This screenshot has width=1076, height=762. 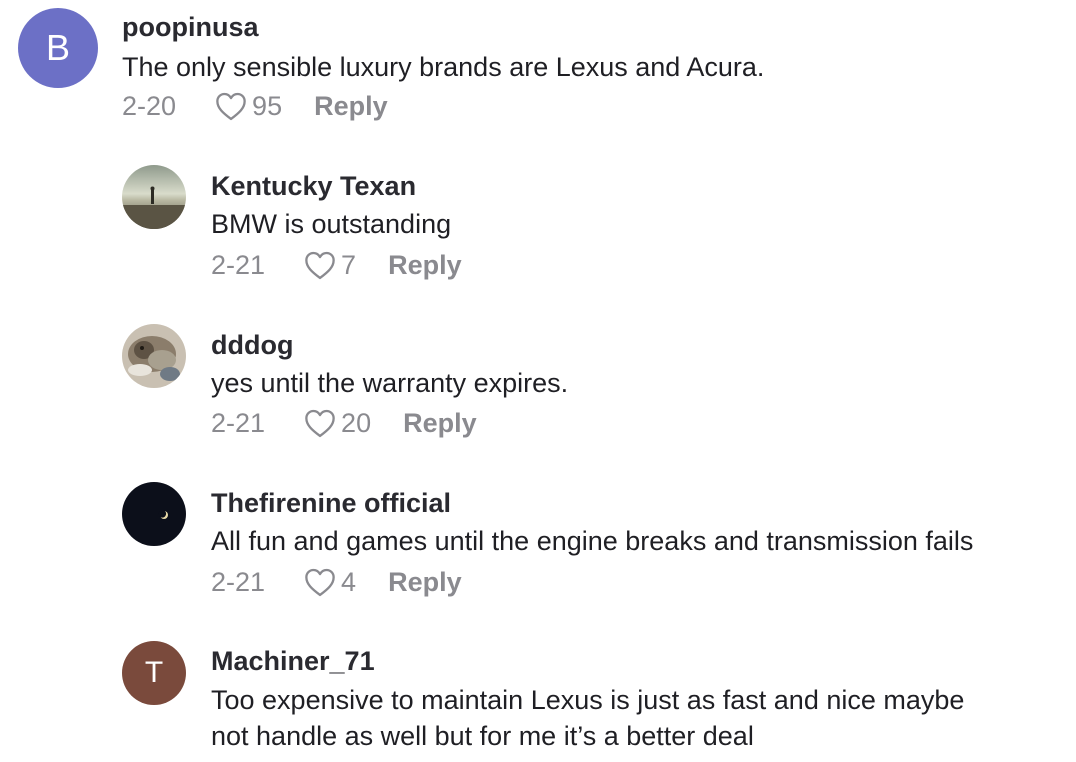 I want to click on like-count: 20, so click(x=356, y=422).